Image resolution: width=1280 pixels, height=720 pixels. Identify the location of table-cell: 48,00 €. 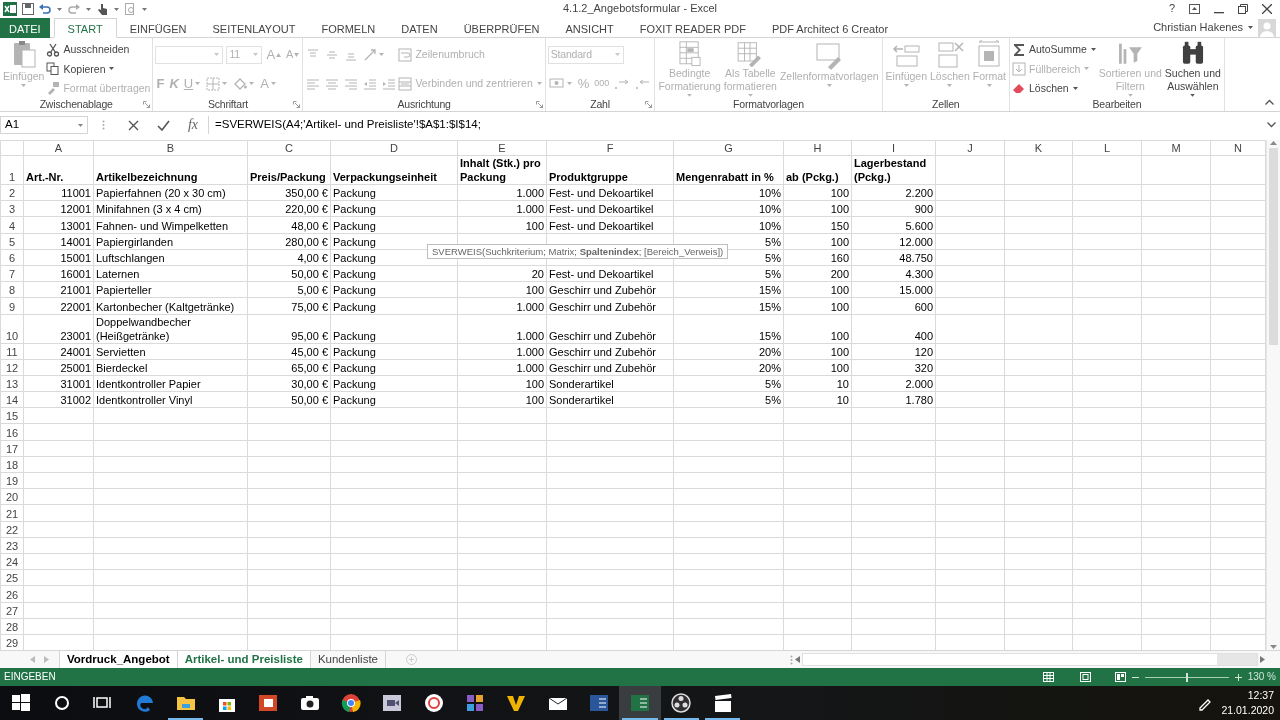
(289, 225).